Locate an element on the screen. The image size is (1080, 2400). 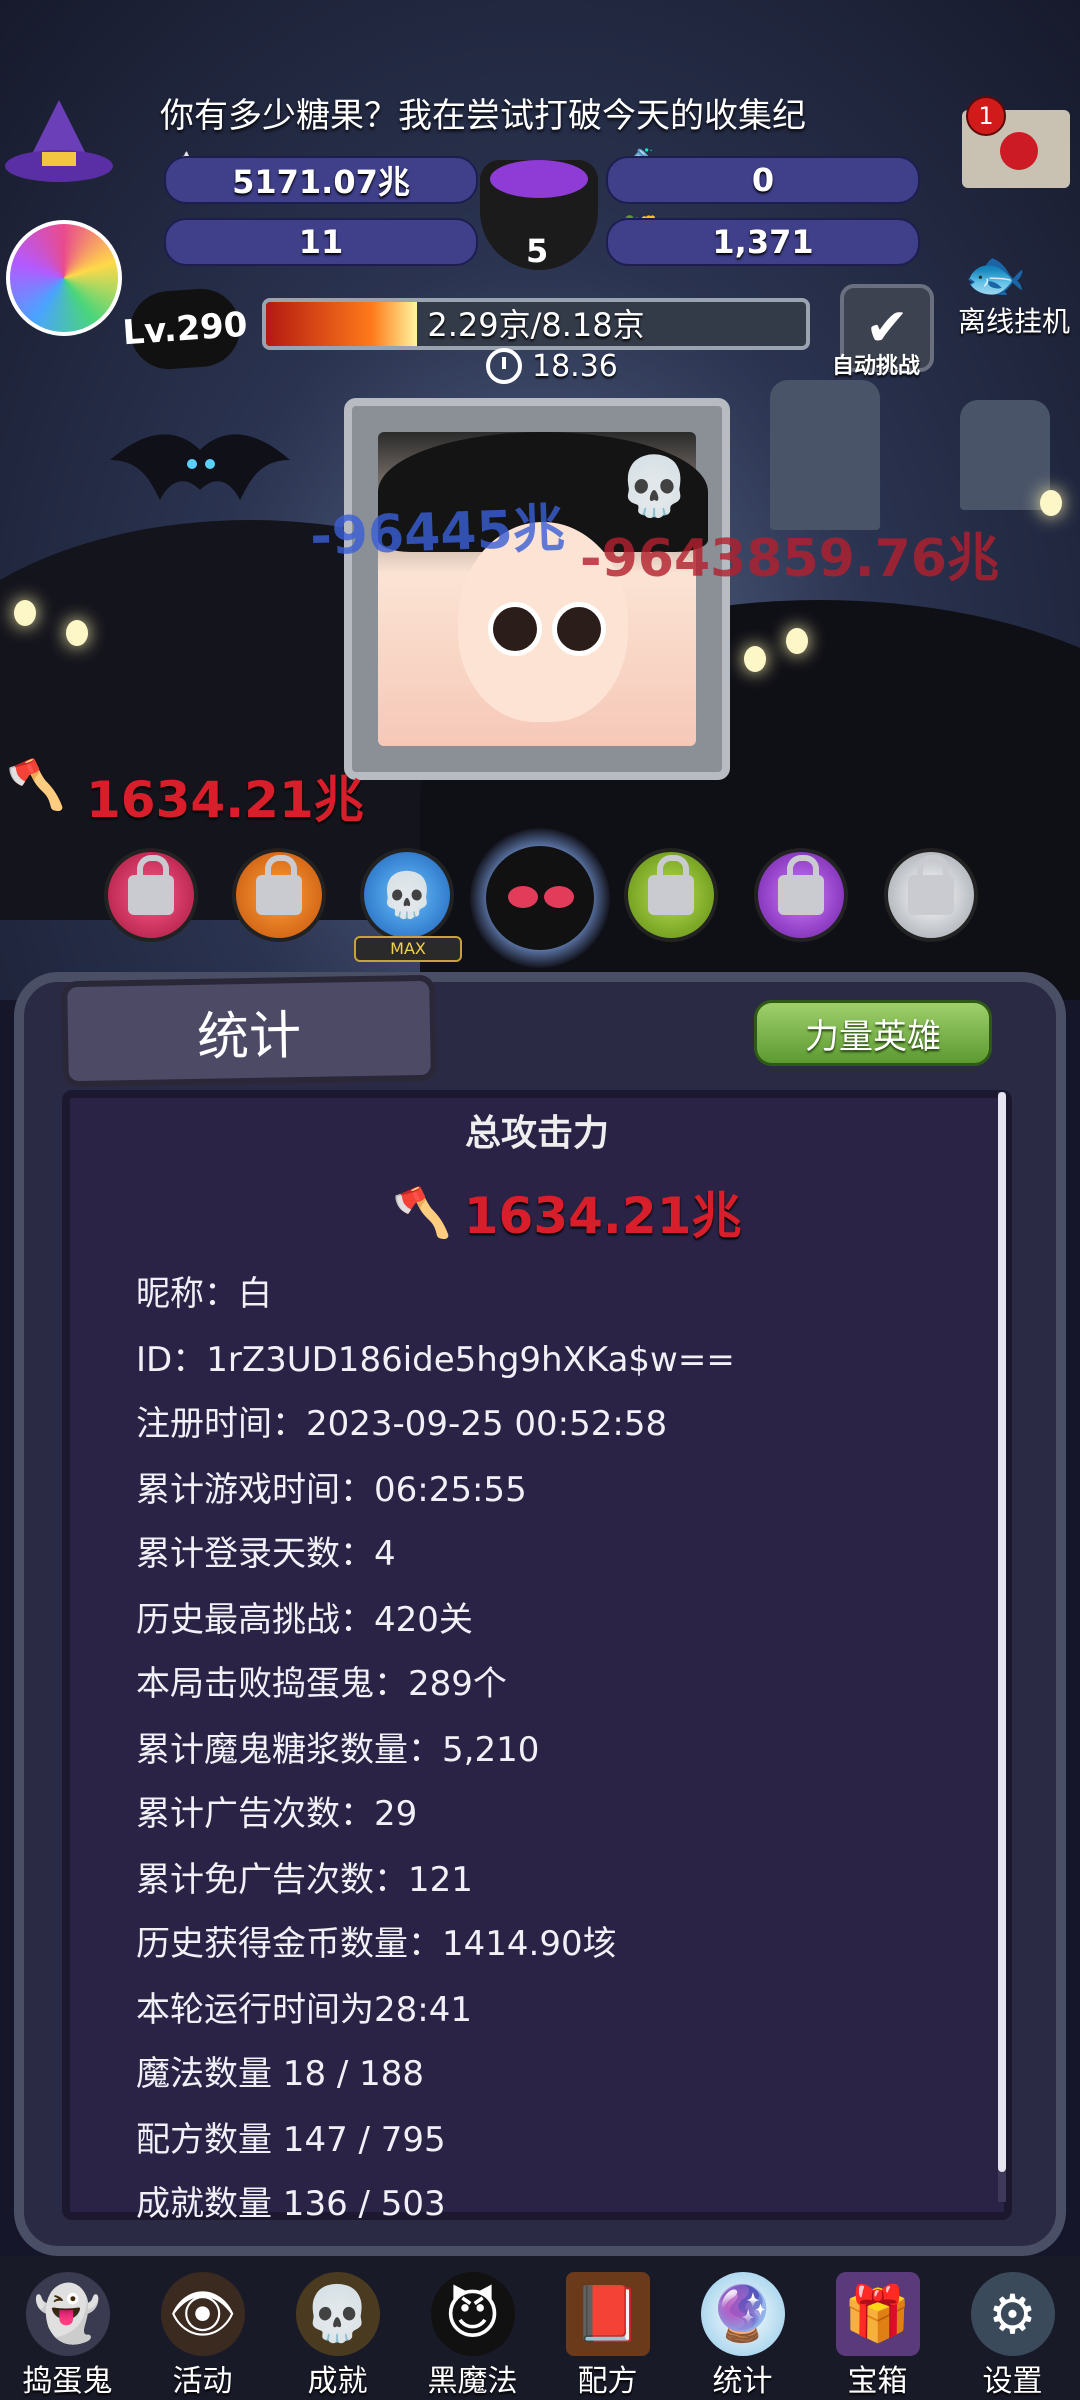
blue-skull-icon: 💀 is located at coordinates (407, 895).